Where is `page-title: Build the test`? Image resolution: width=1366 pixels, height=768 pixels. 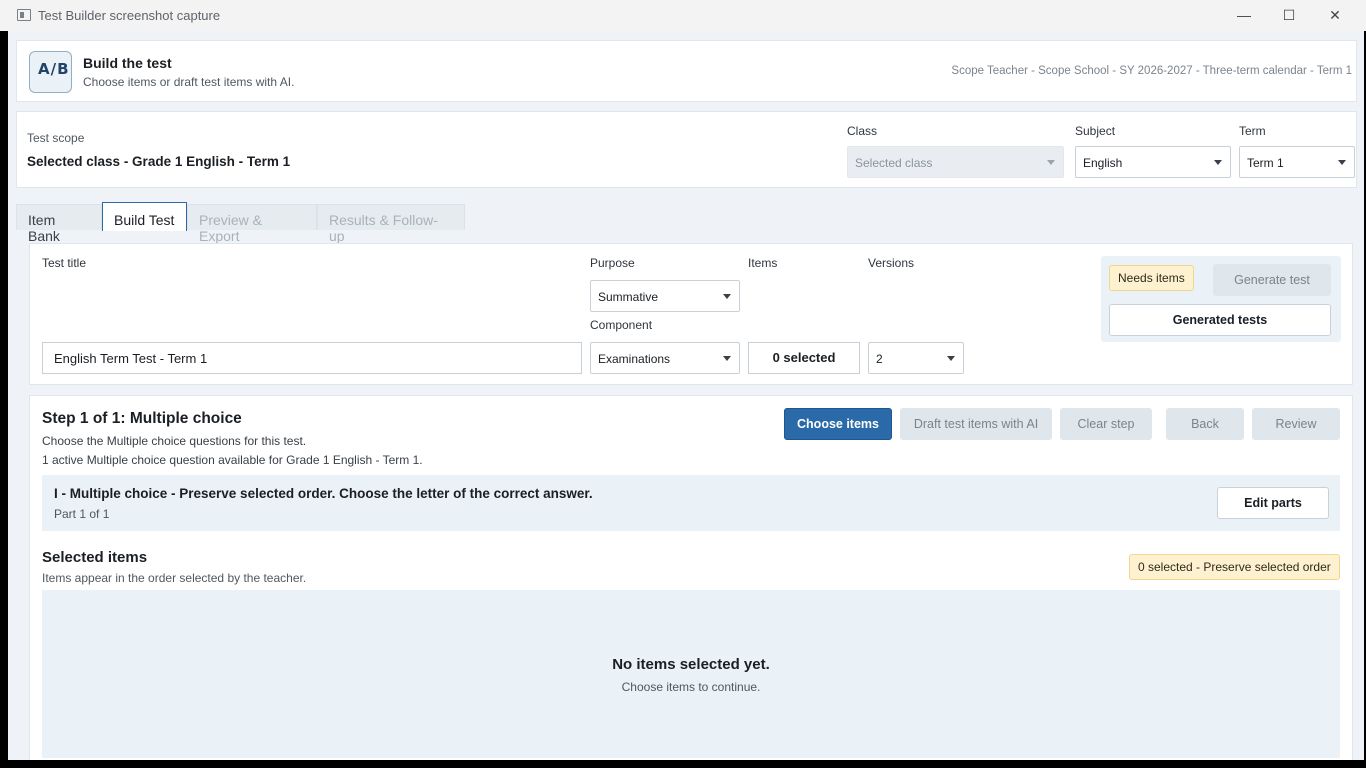 page-title: Build the test is located at coordinates (127, 63).